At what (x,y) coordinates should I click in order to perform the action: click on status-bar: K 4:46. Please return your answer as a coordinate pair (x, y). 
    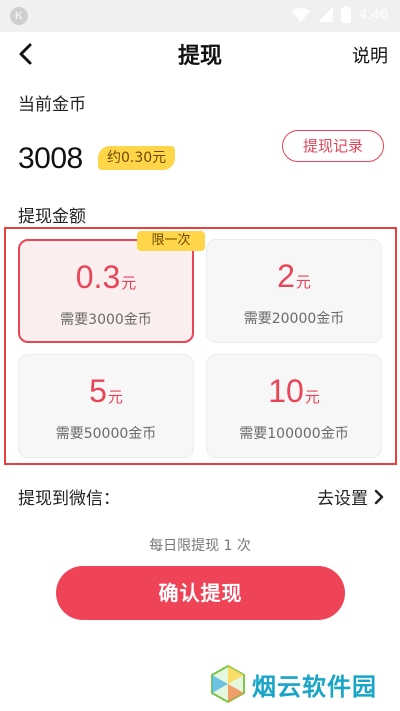
    Looking at the image, I should click on (200, 16).